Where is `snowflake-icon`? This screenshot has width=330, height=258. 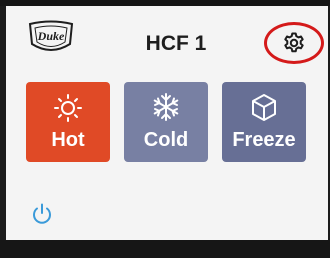 snowflake-icon is located at coordinates (166, 107).